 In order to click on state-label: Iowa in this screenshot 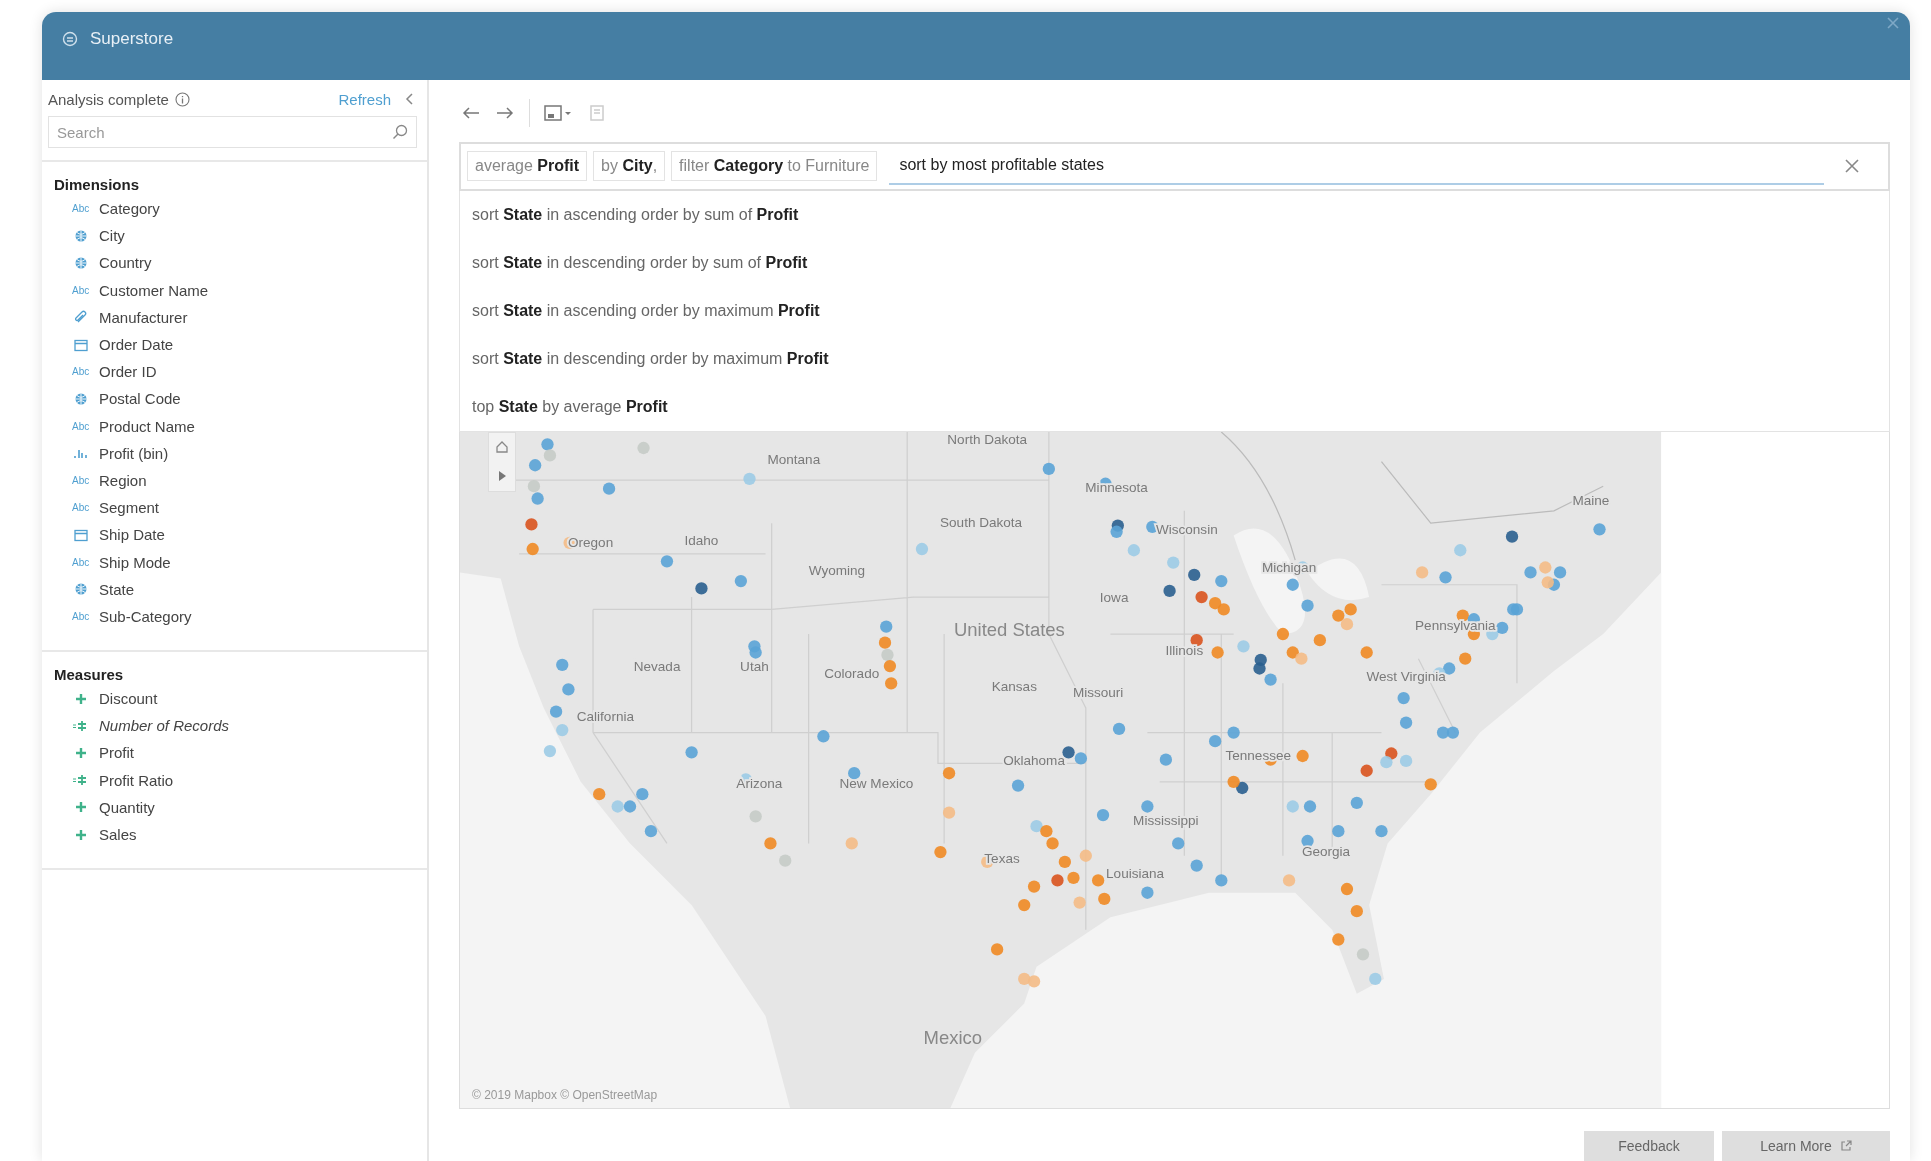, I will do `click(1114, 597)`.